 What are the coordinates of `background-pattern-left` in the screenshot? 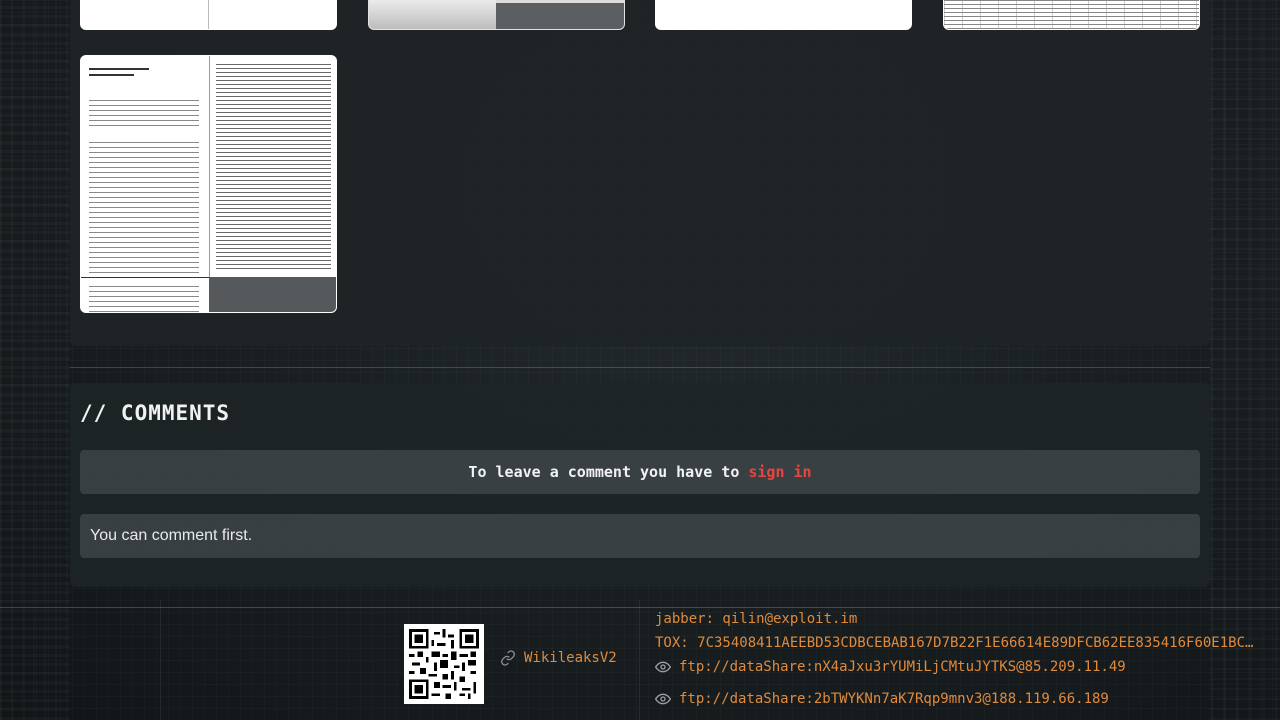 It's located at (35, 360).